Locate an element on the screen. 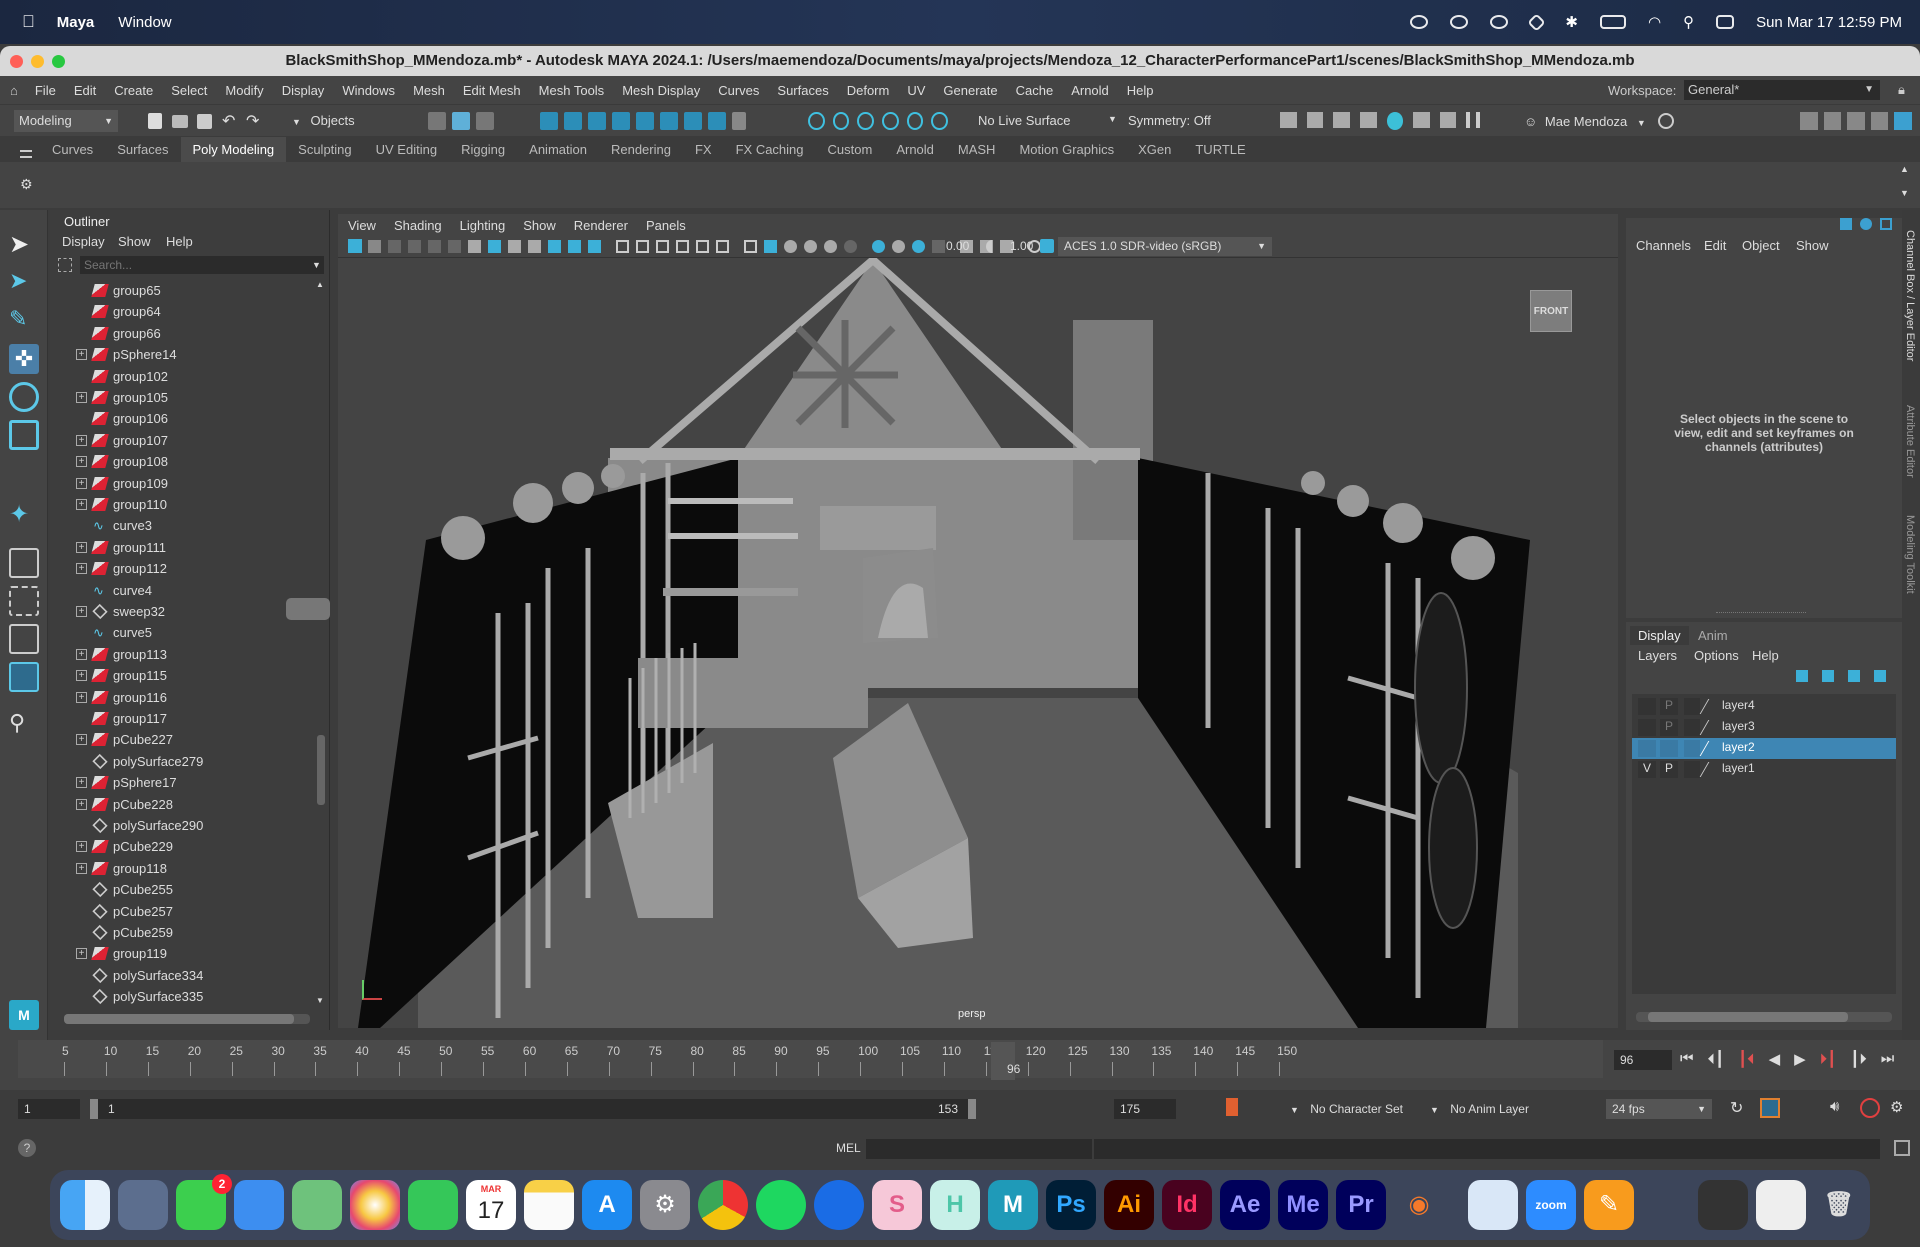 The height and width of the screenshot is (1247, 1920). layer-menu-help: Help is located at coordinates (1765, 655).